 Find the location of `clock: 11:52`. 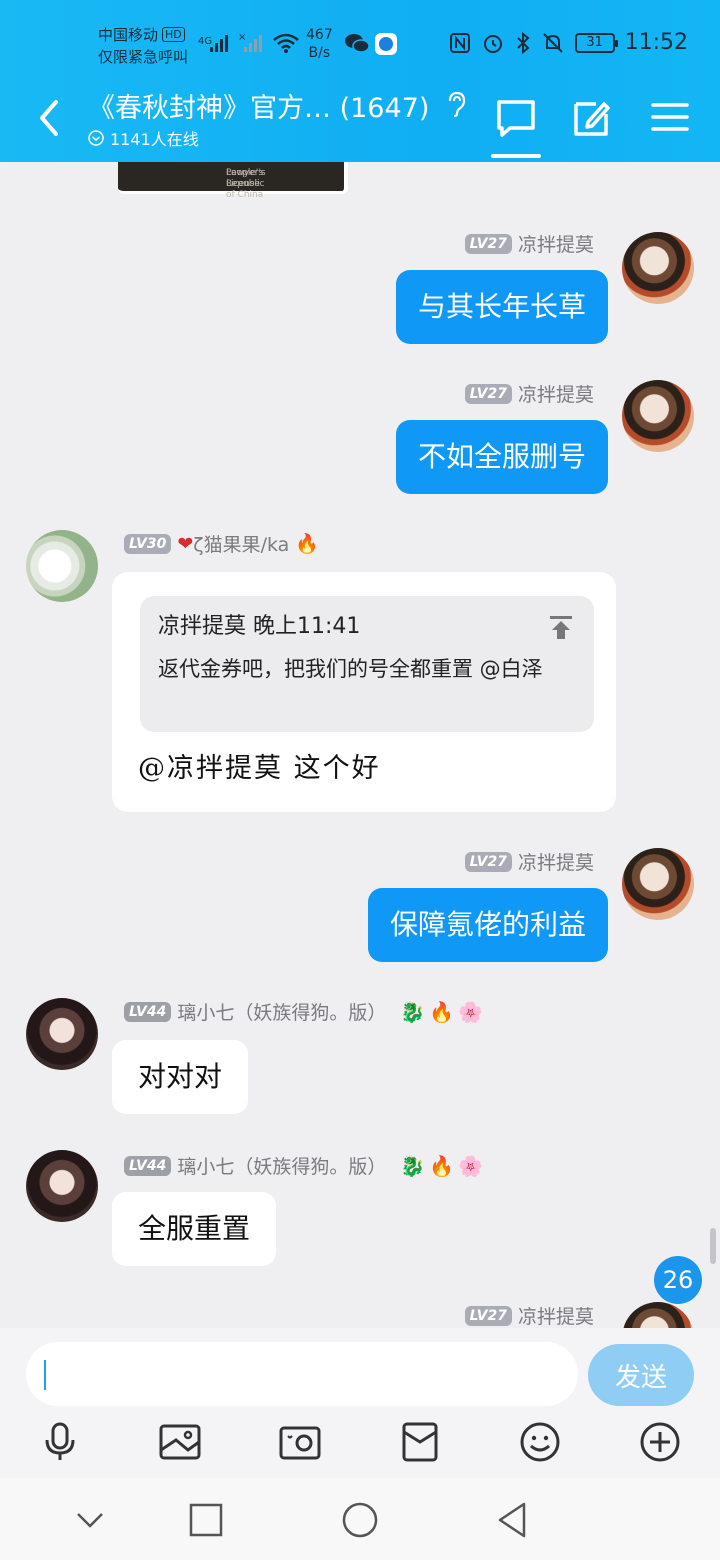

clock: 11:52 is located at coordinates (656, 42).